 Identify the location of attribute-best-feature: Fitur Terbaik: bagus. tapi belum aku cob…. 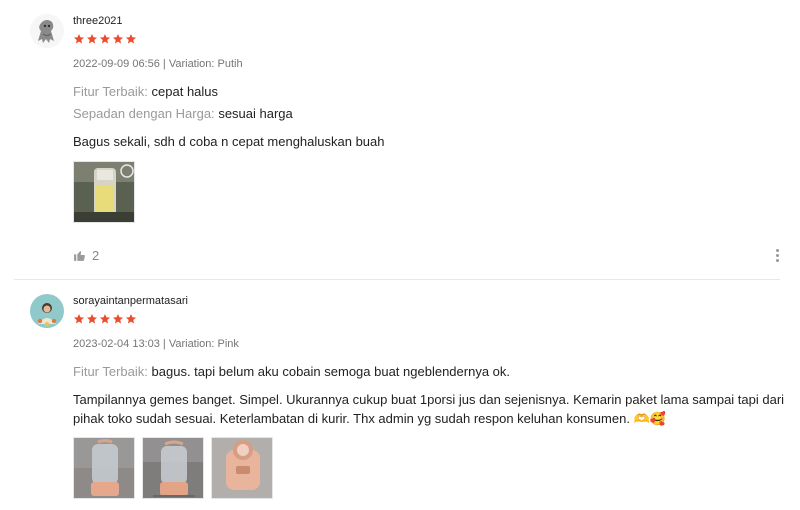
(291, 371).